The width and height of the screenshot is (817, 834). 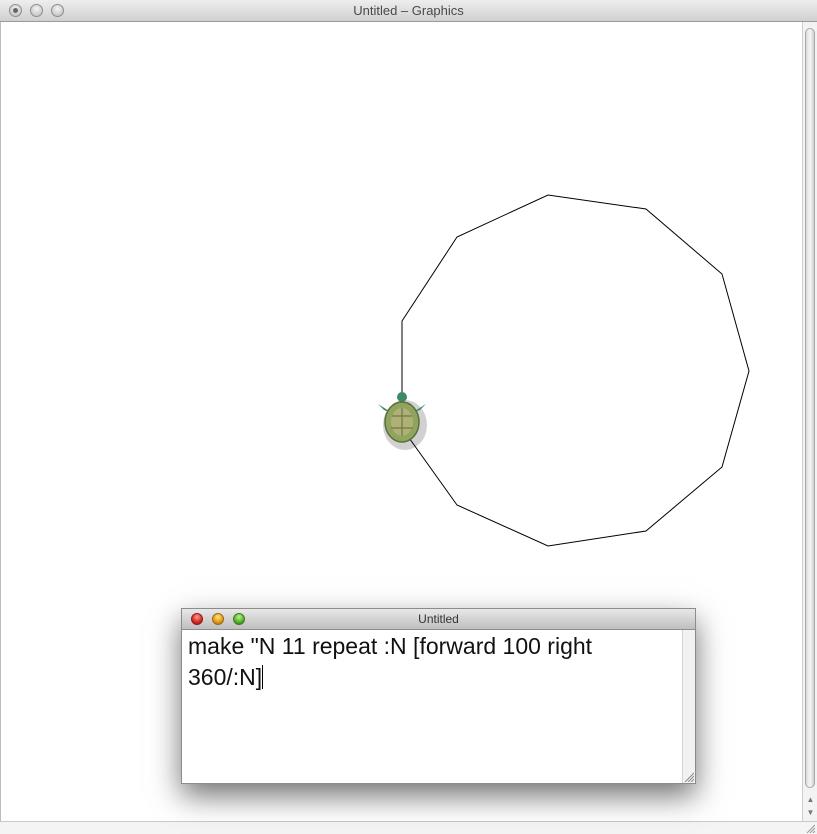 I want to click on horizontal-scrollbar, so click(x=408, y=827).